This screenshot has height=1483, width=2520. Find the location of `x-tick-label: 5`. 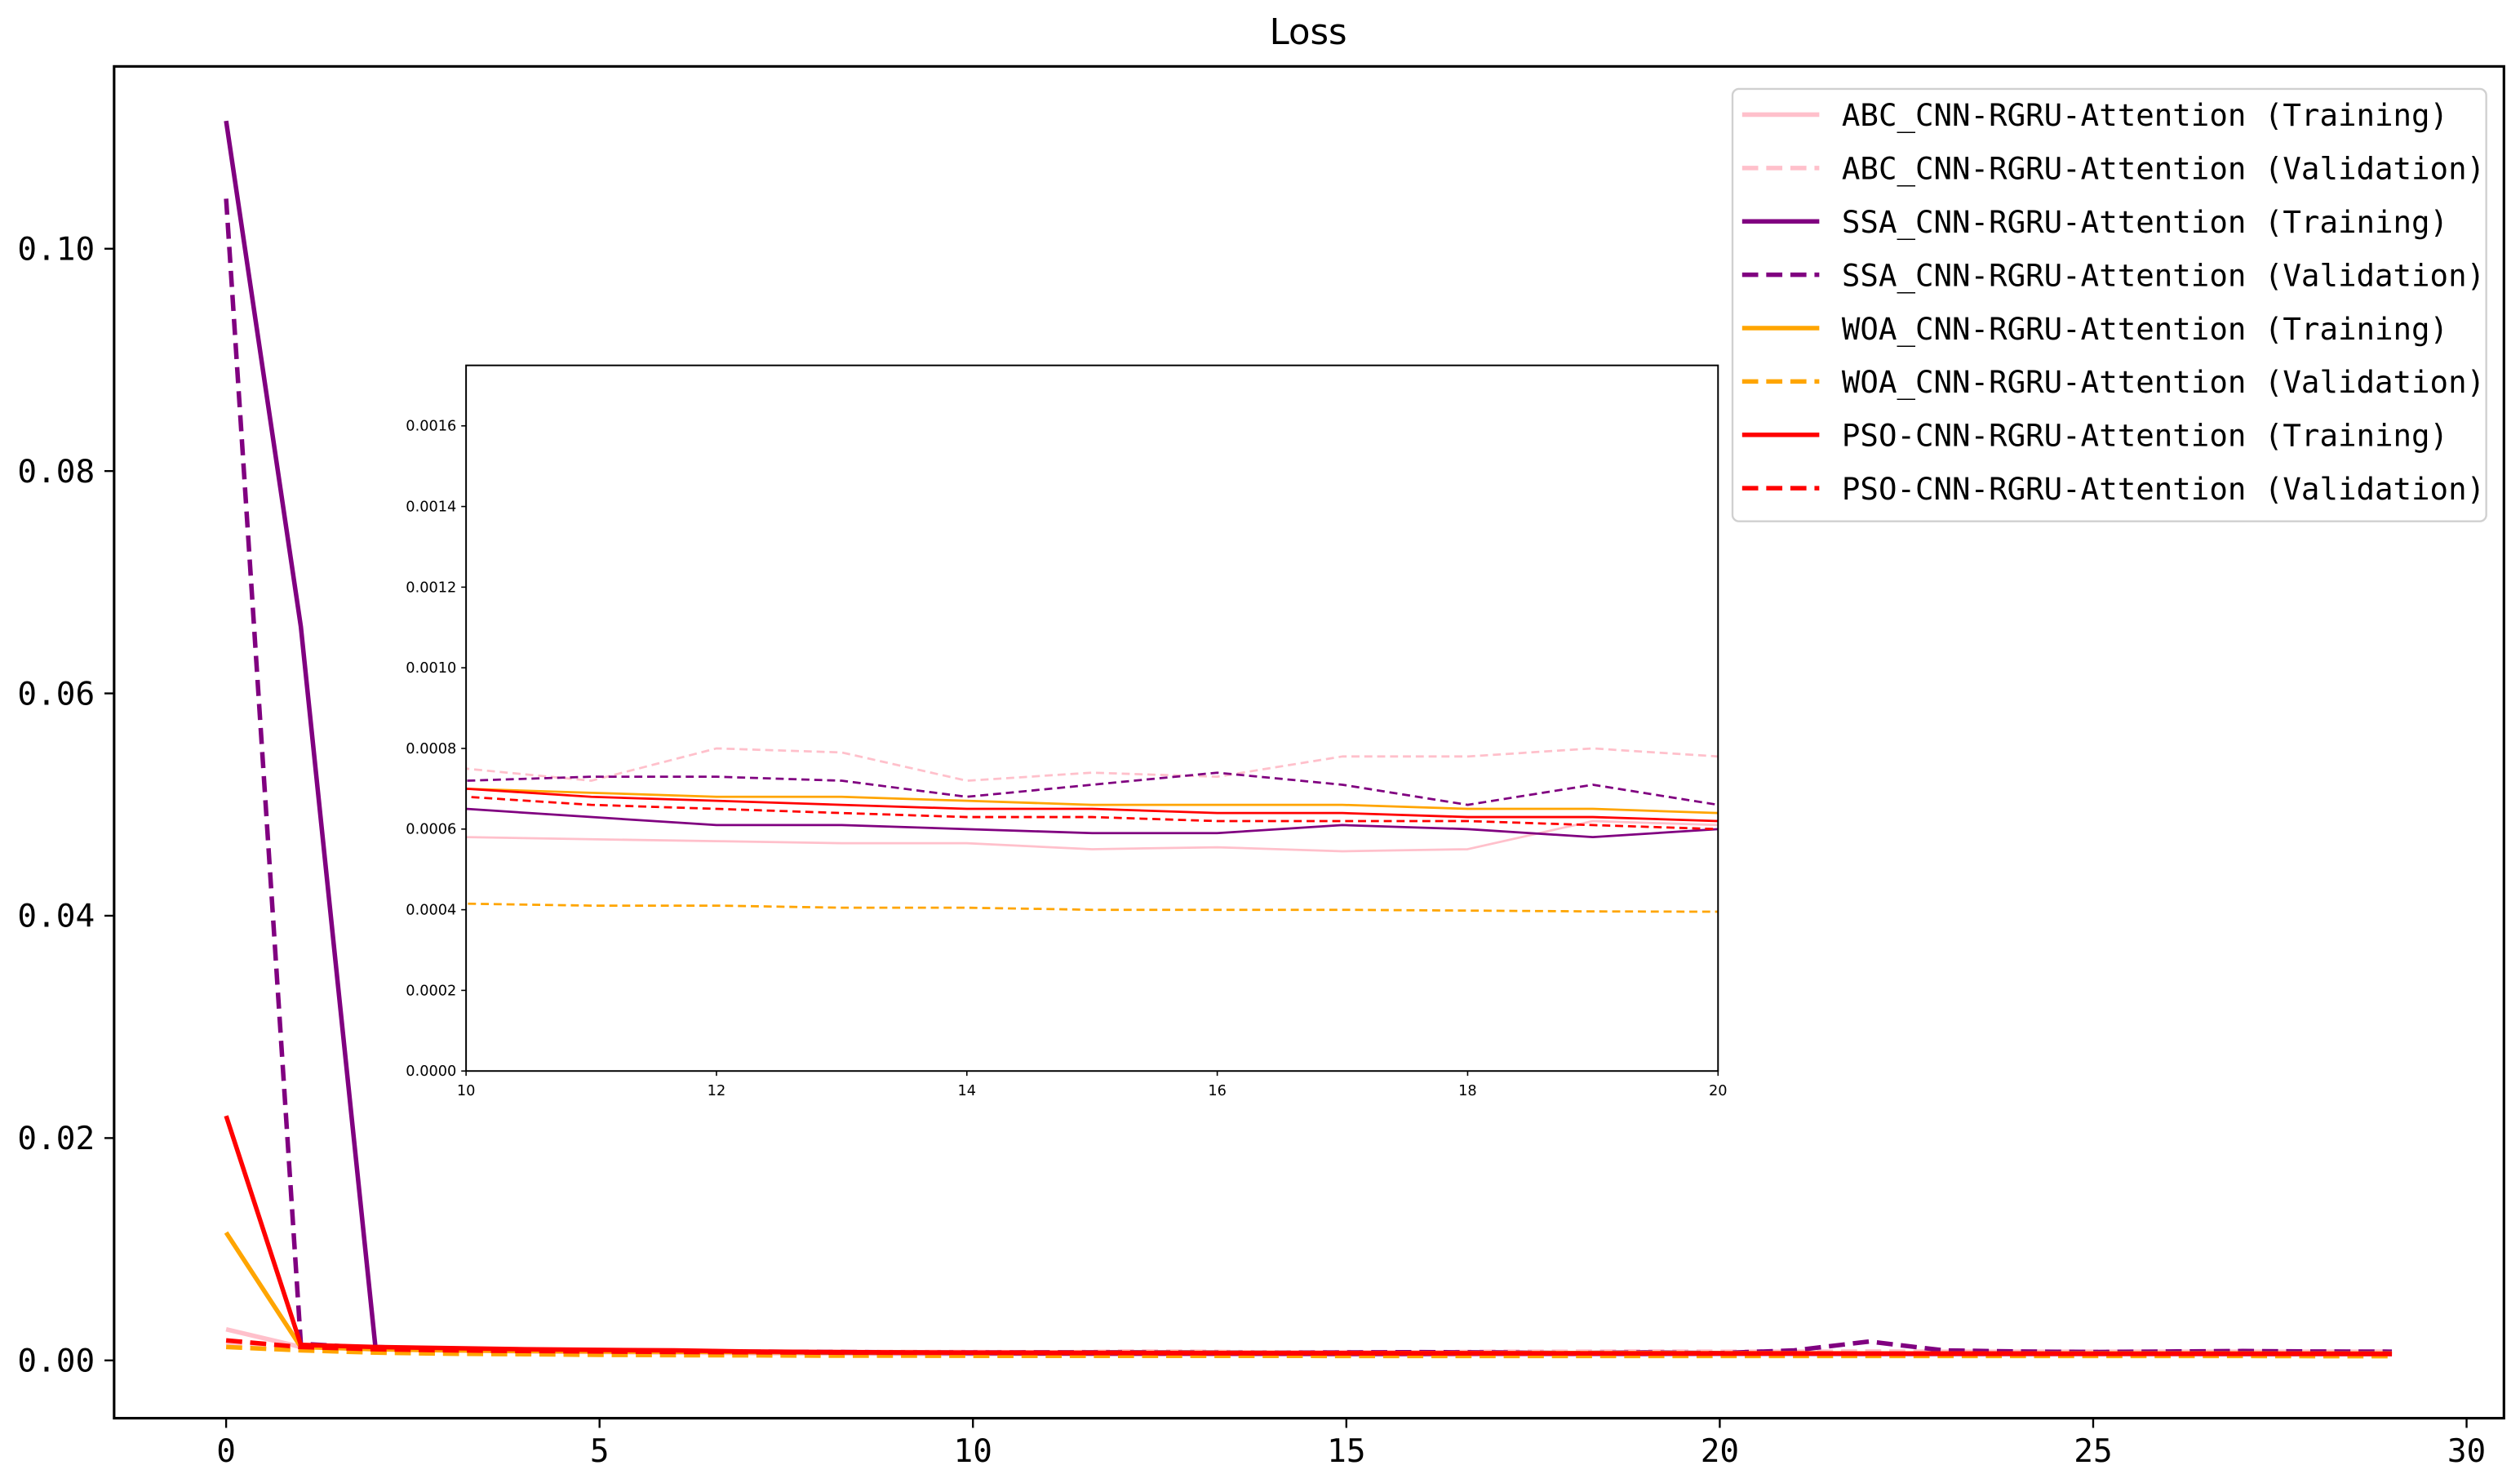

x-tick-label: 5 is located at coordinates (600, 1451).